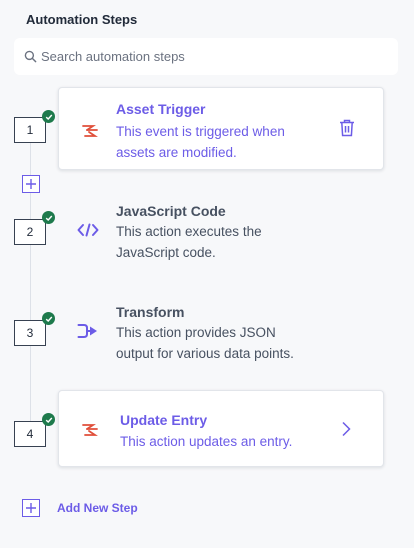 The image size is (414, 548). Describe the element at coordinates (88, 331) in the screenshot. I see `transform-icon` at that location.